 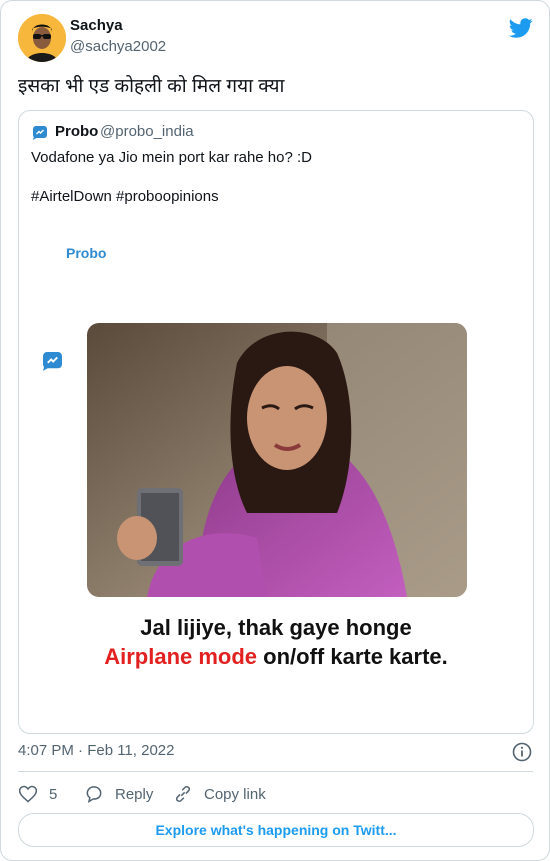 What do you see at coordinates (53, 794) in the screenshot?
I see `like-count: 5` at bounding box center [53, 794].